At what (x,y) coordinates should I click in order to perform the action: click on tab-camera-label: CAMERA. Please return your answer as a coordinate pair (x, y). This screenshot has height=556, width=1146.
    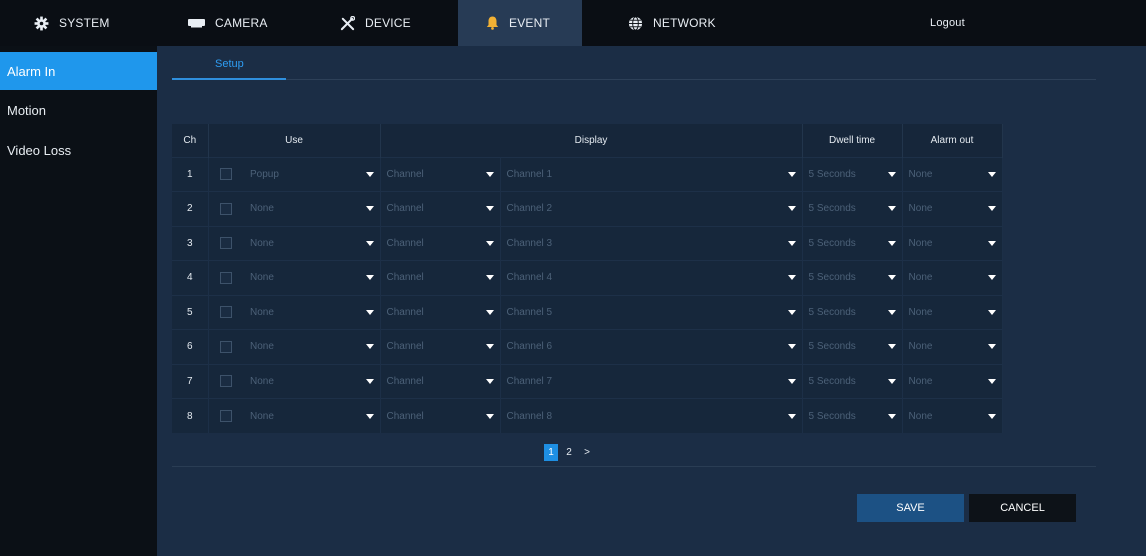
    Looking at the image, I should click on (241, 23).